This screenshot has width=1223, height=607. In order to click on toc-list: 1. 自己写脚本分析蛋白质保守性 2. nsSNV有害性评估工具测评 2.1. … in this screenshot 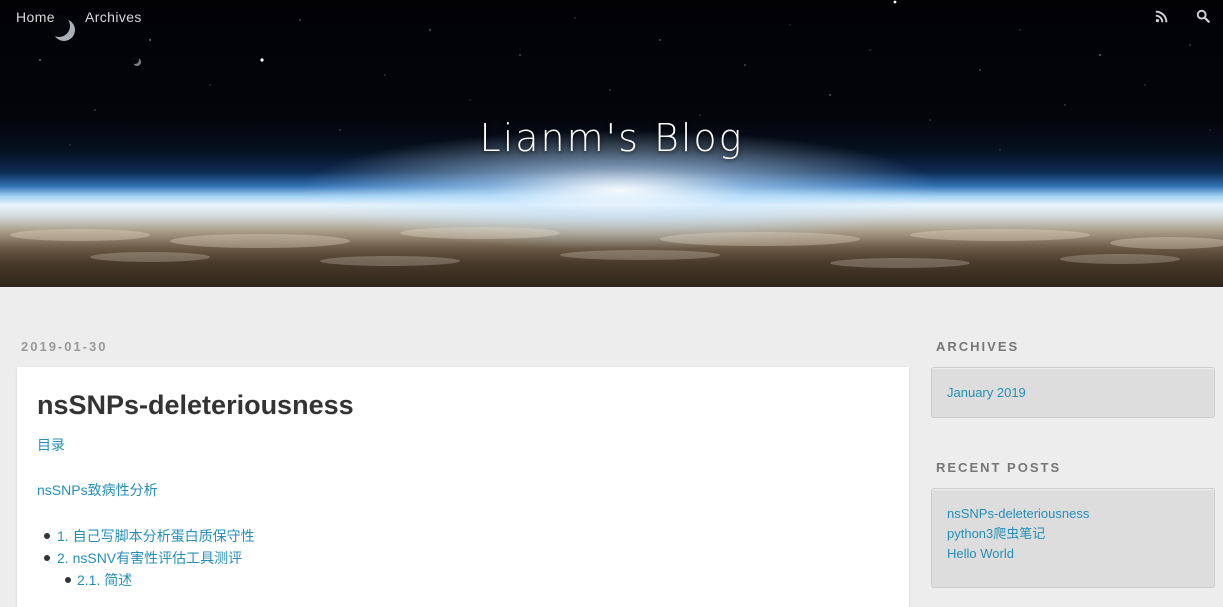, I will do `click(463, 558)`.